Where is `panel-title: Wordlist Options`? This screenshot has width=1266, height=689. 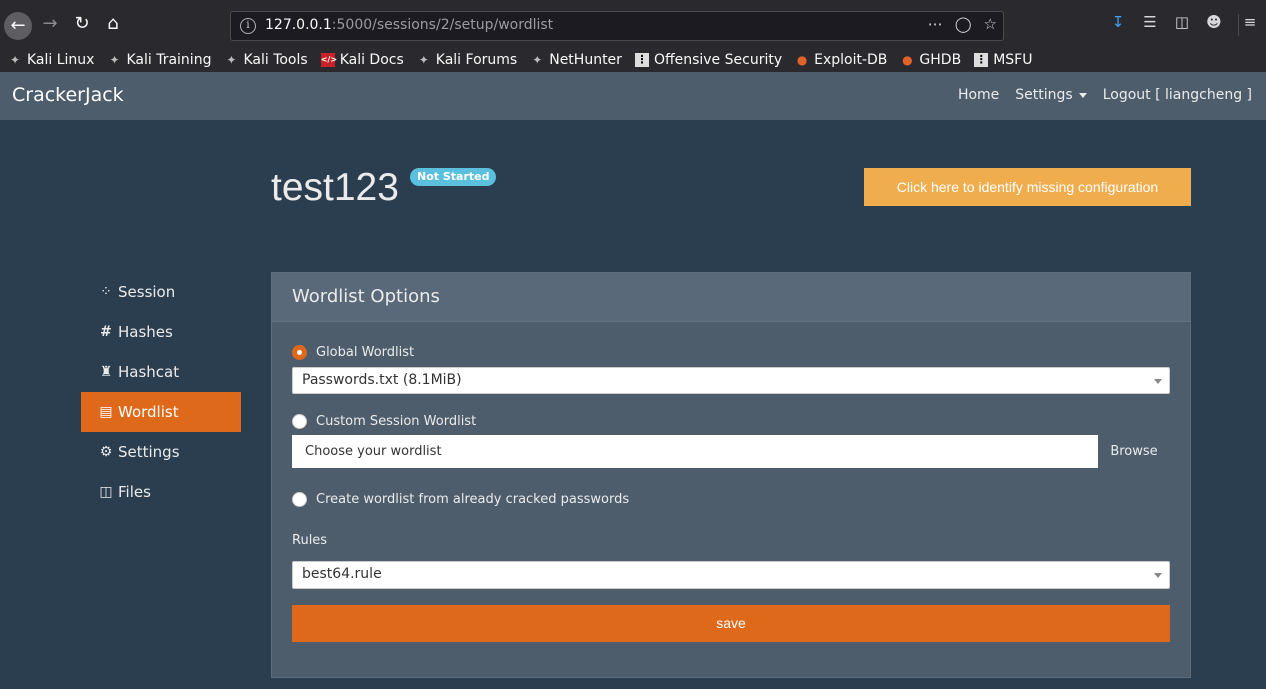
panel-title: Wordlist Options is located at coordinates (366, 296).